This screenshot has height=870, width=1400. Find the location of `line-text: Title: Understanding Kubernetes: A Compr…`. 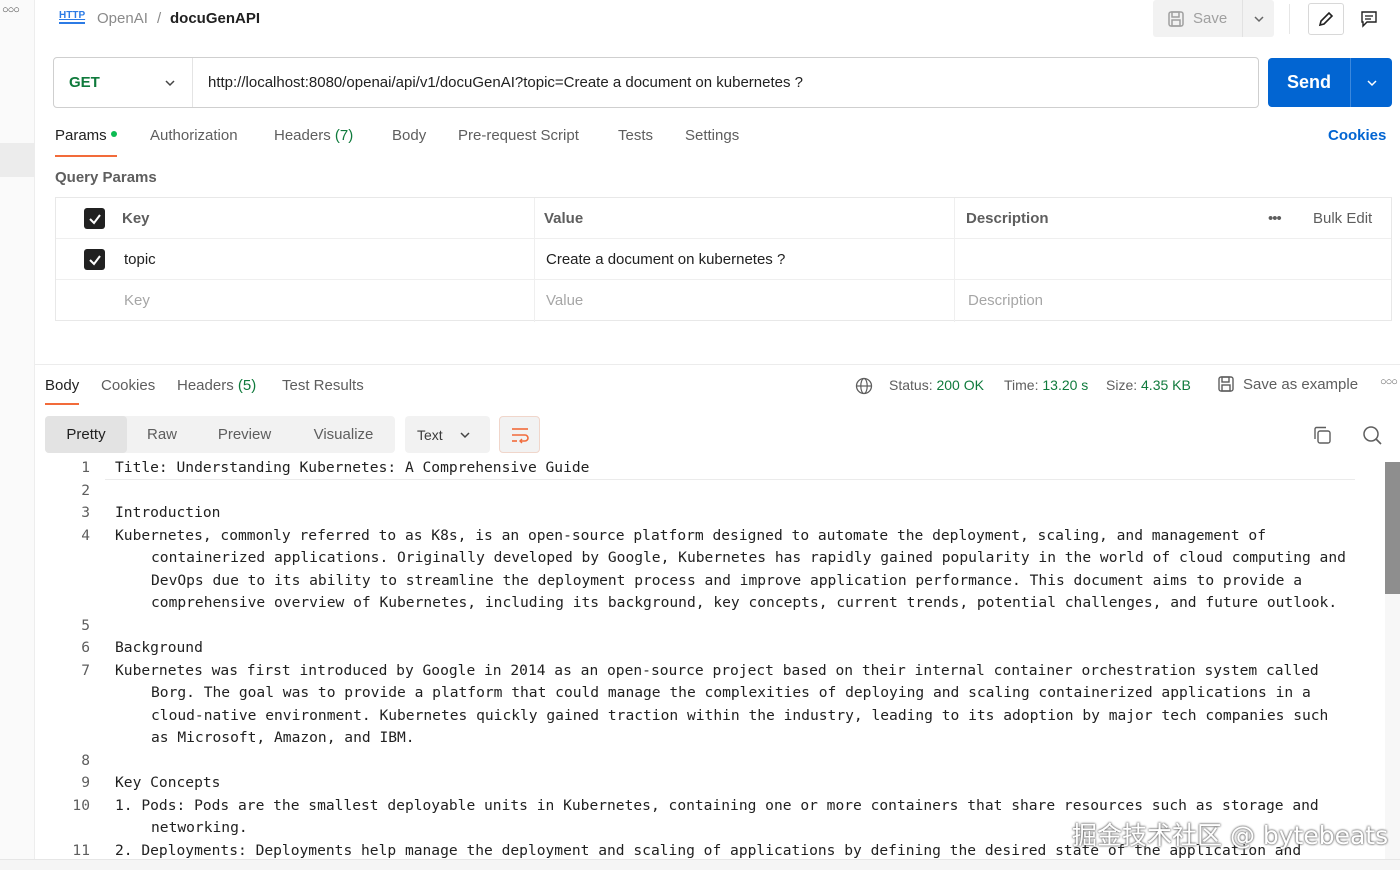

line-text: Title: Understanding Kubernetes: A Compr… is located at coordinates (352, 467).